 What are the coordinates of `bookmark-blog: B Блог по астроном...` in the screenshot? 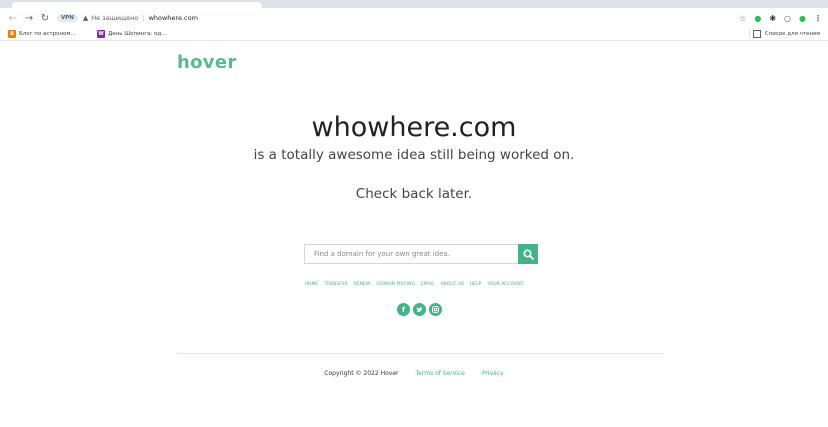 It's located at (42, 34).